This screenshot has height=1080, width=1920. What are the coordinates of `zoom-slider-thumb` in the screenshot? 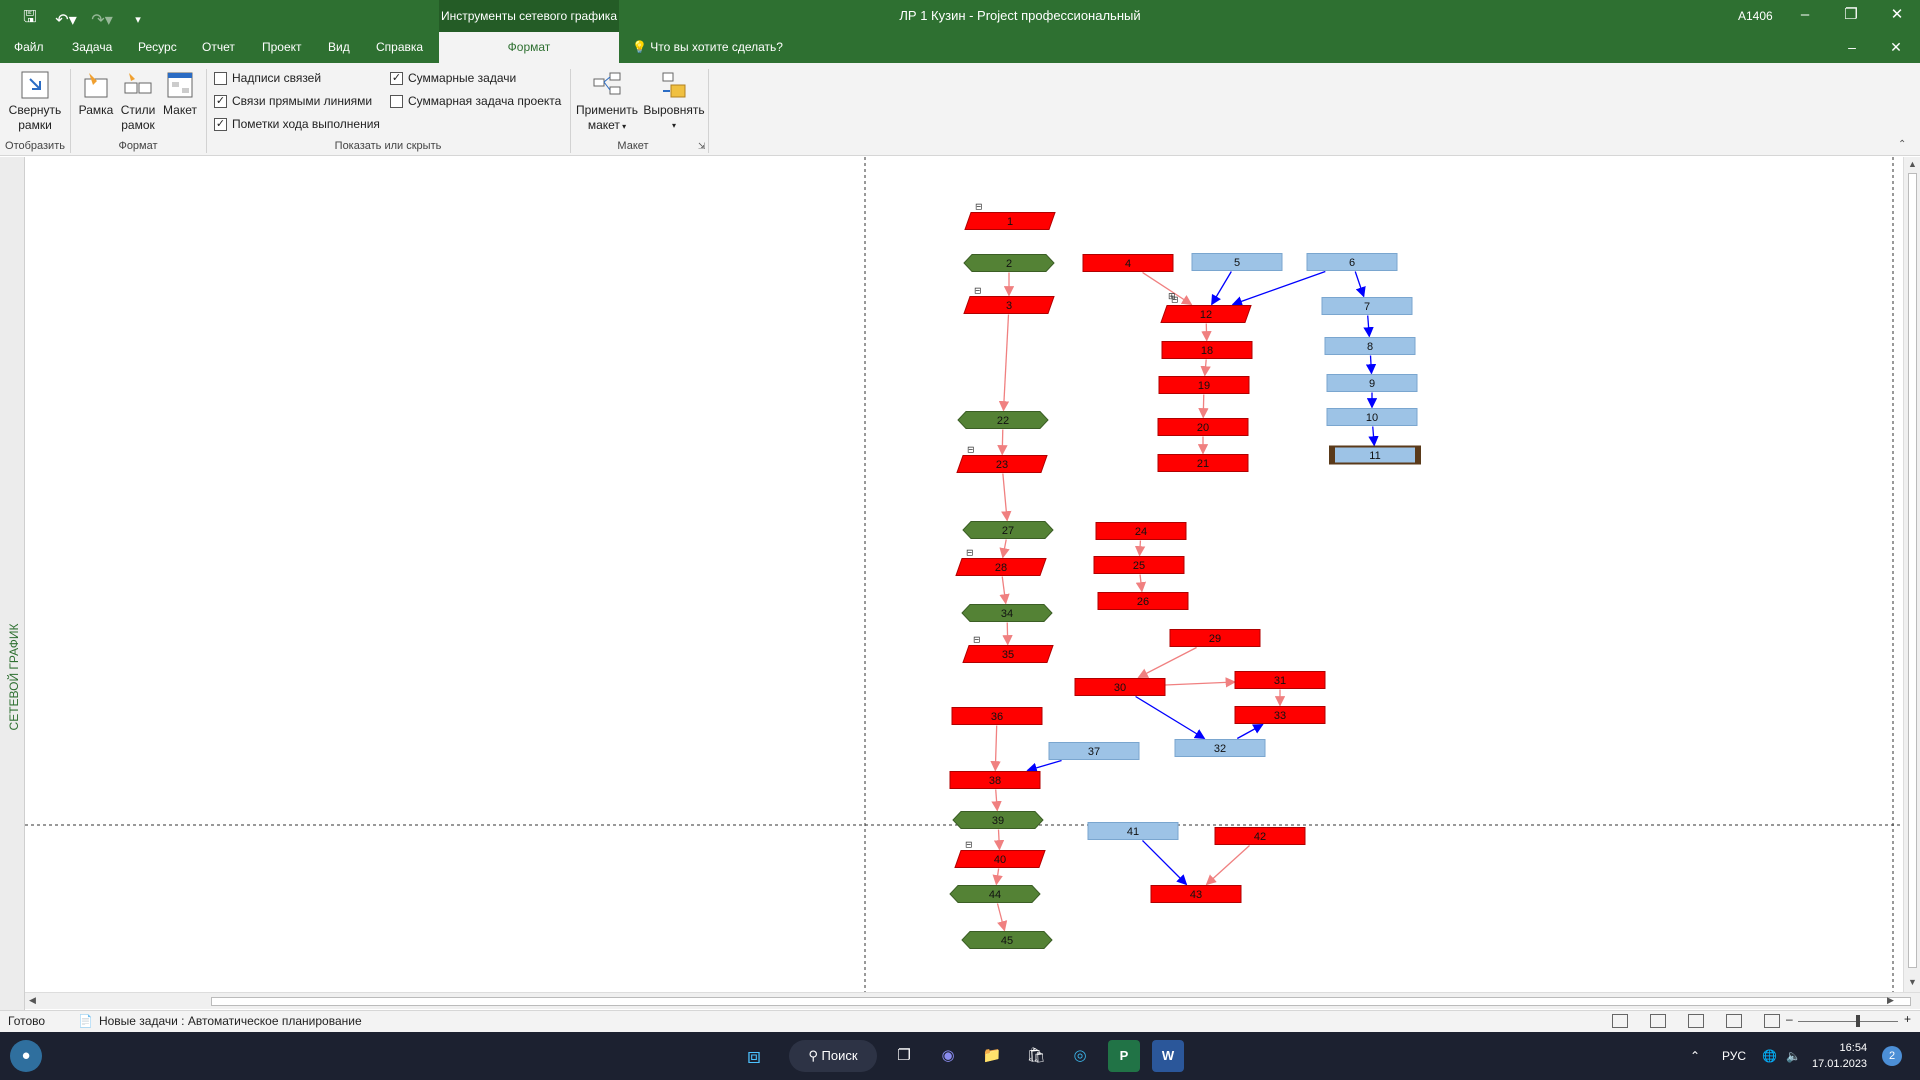 It's located at (1858, 1021).